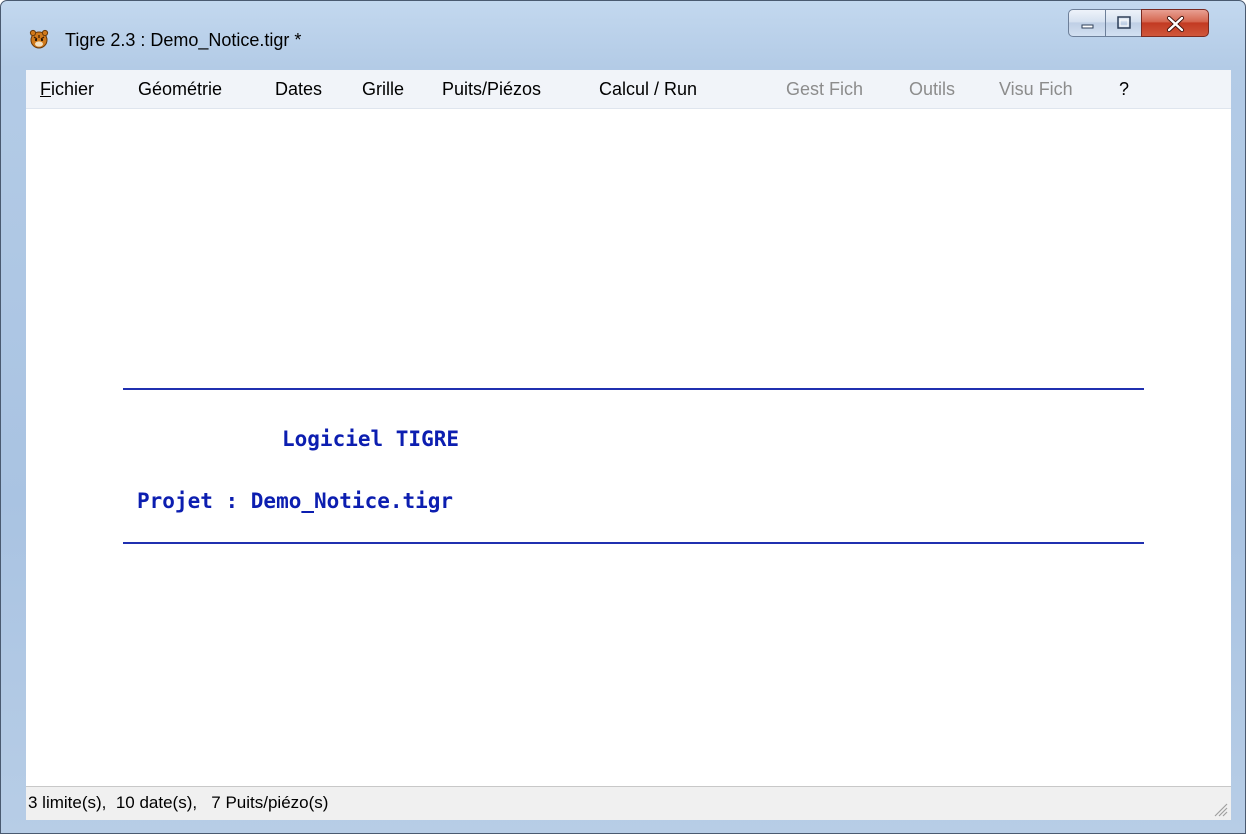 This screenshot has width=1246, height=834. Describe the element at coordinates (183, 40) in the screenshot. I see `window-title: Tigre 2.3 : Demo_Notice.tigr *` at that location.